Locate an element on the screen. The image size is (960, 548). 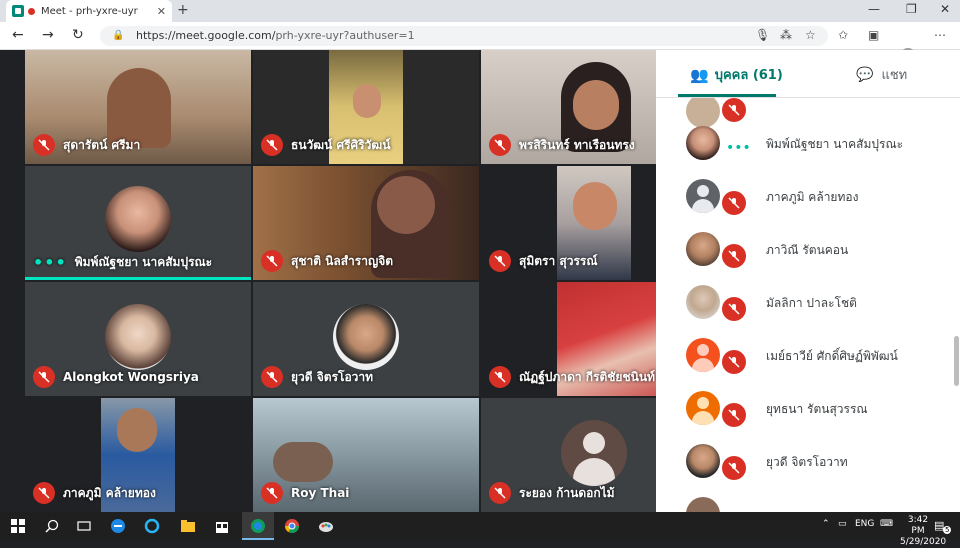
chrome-icon is located at coordinates (292, 526).